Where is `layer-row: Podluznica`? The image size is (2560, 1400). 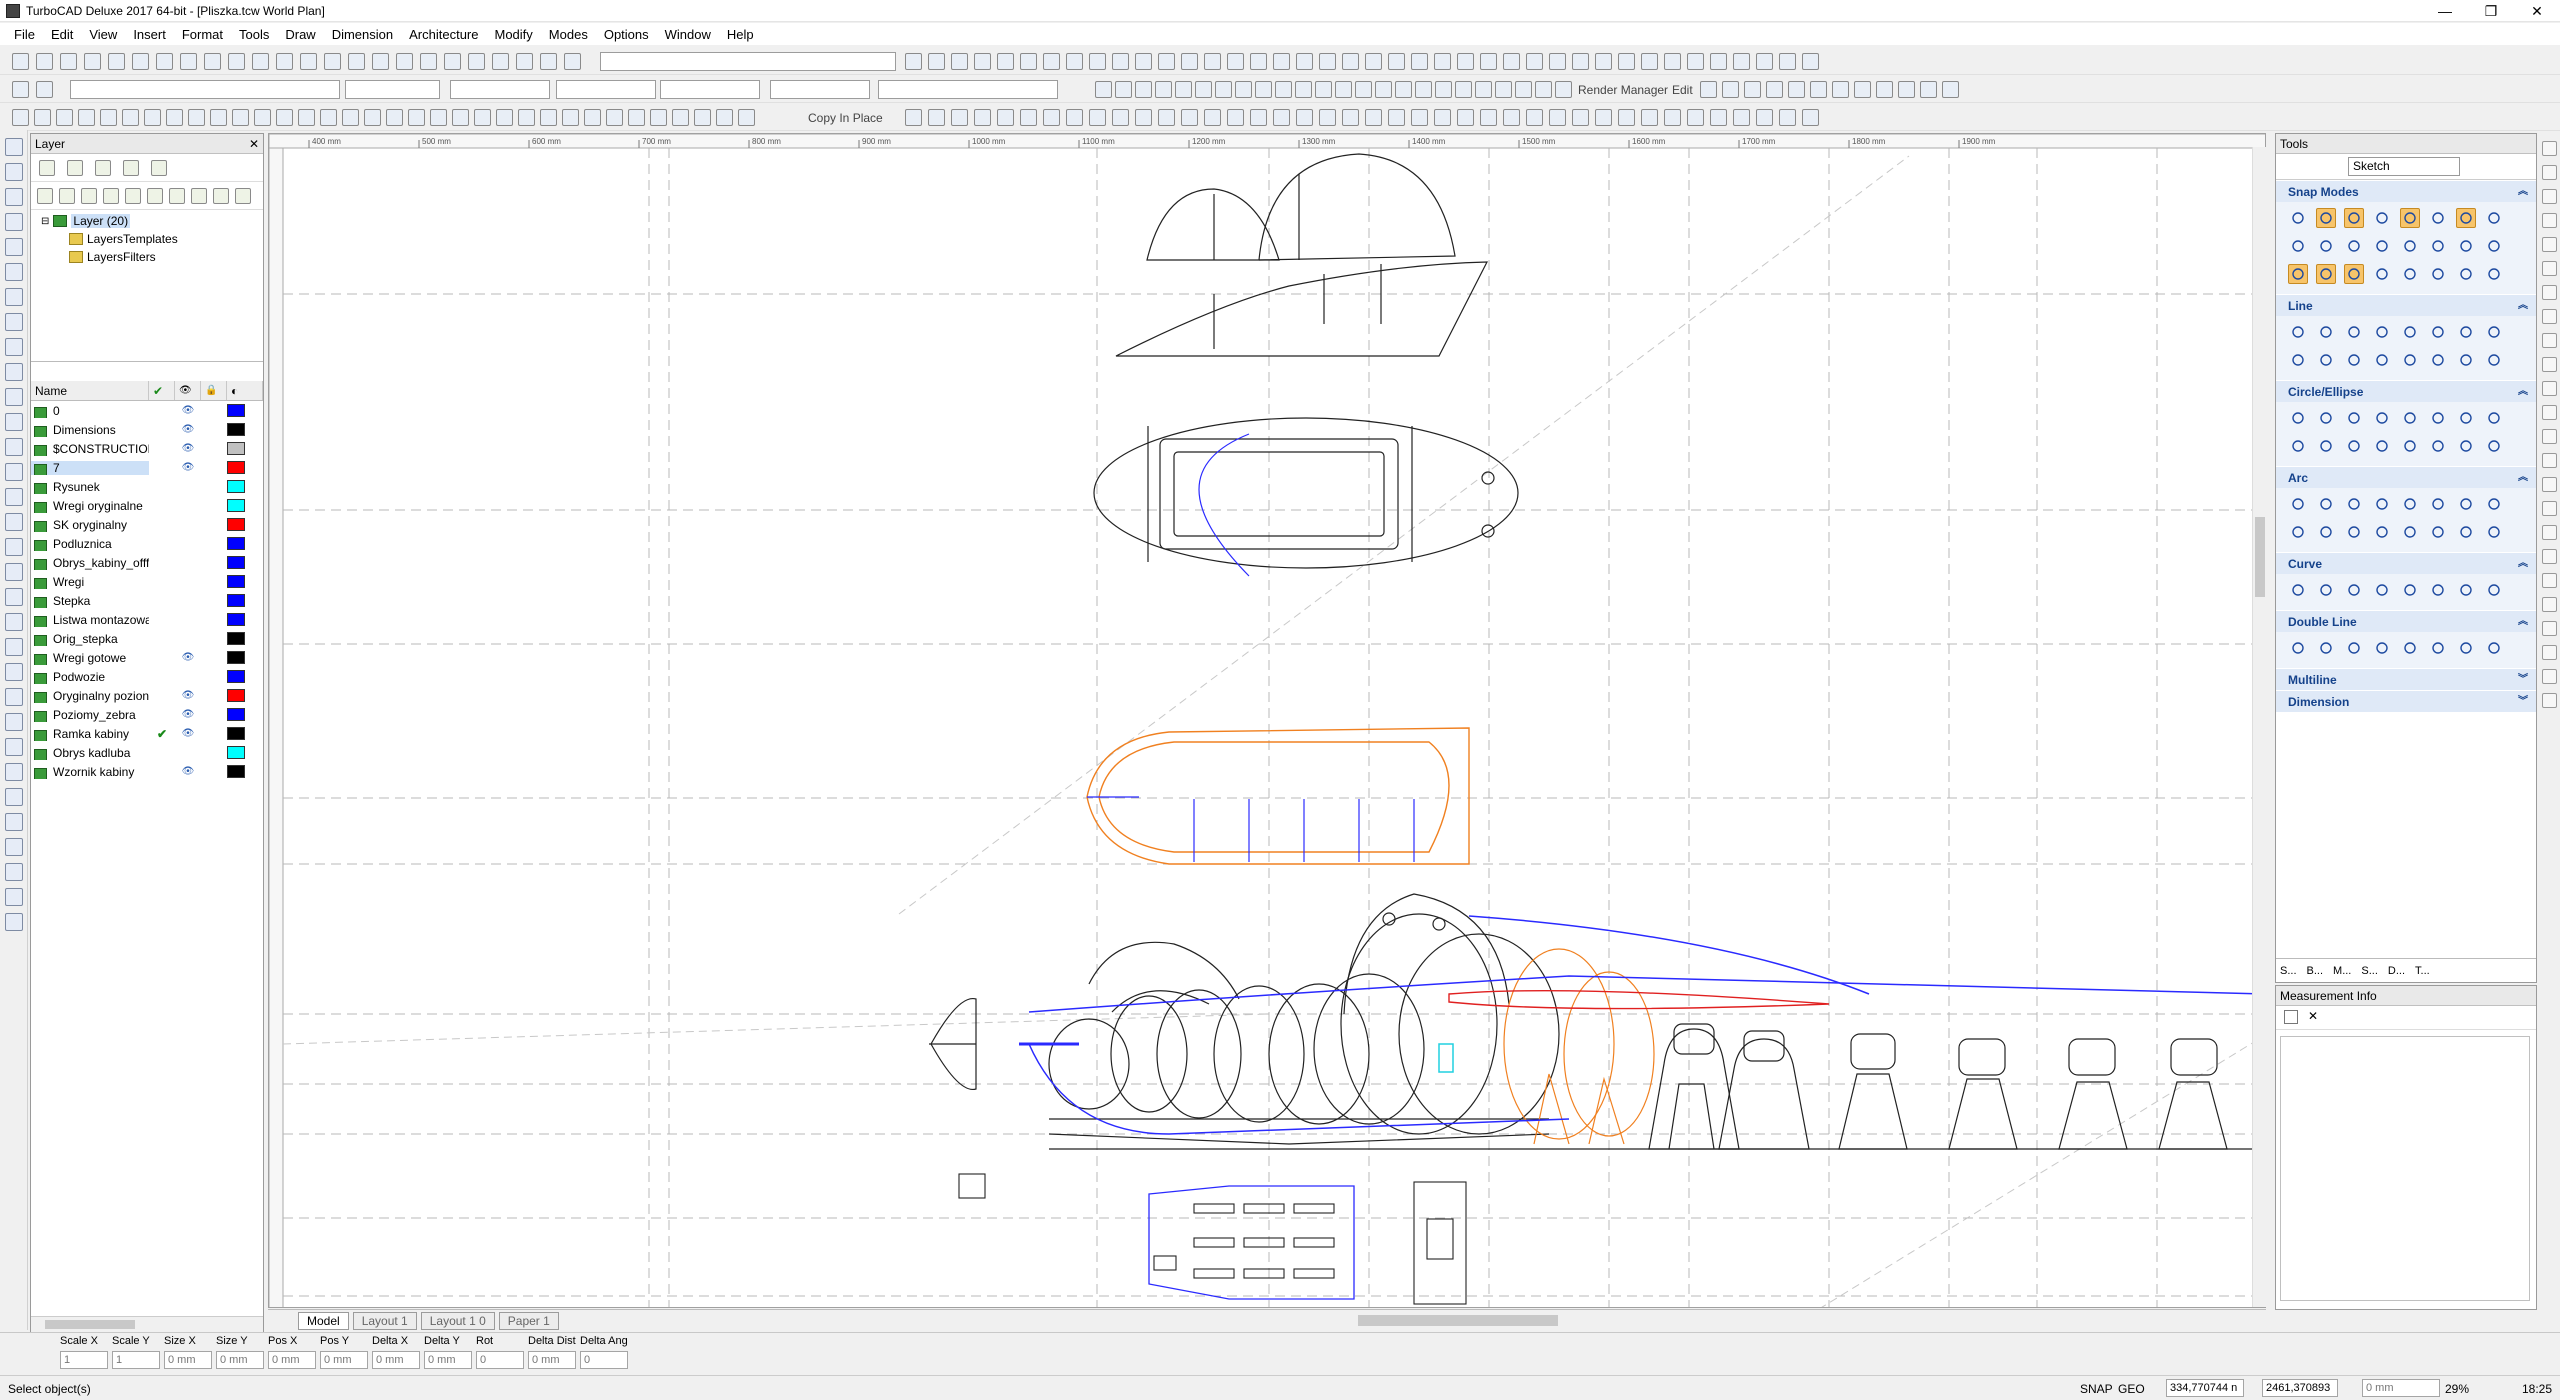
layer-row: Podluznica is located at coordinates (147, 543).